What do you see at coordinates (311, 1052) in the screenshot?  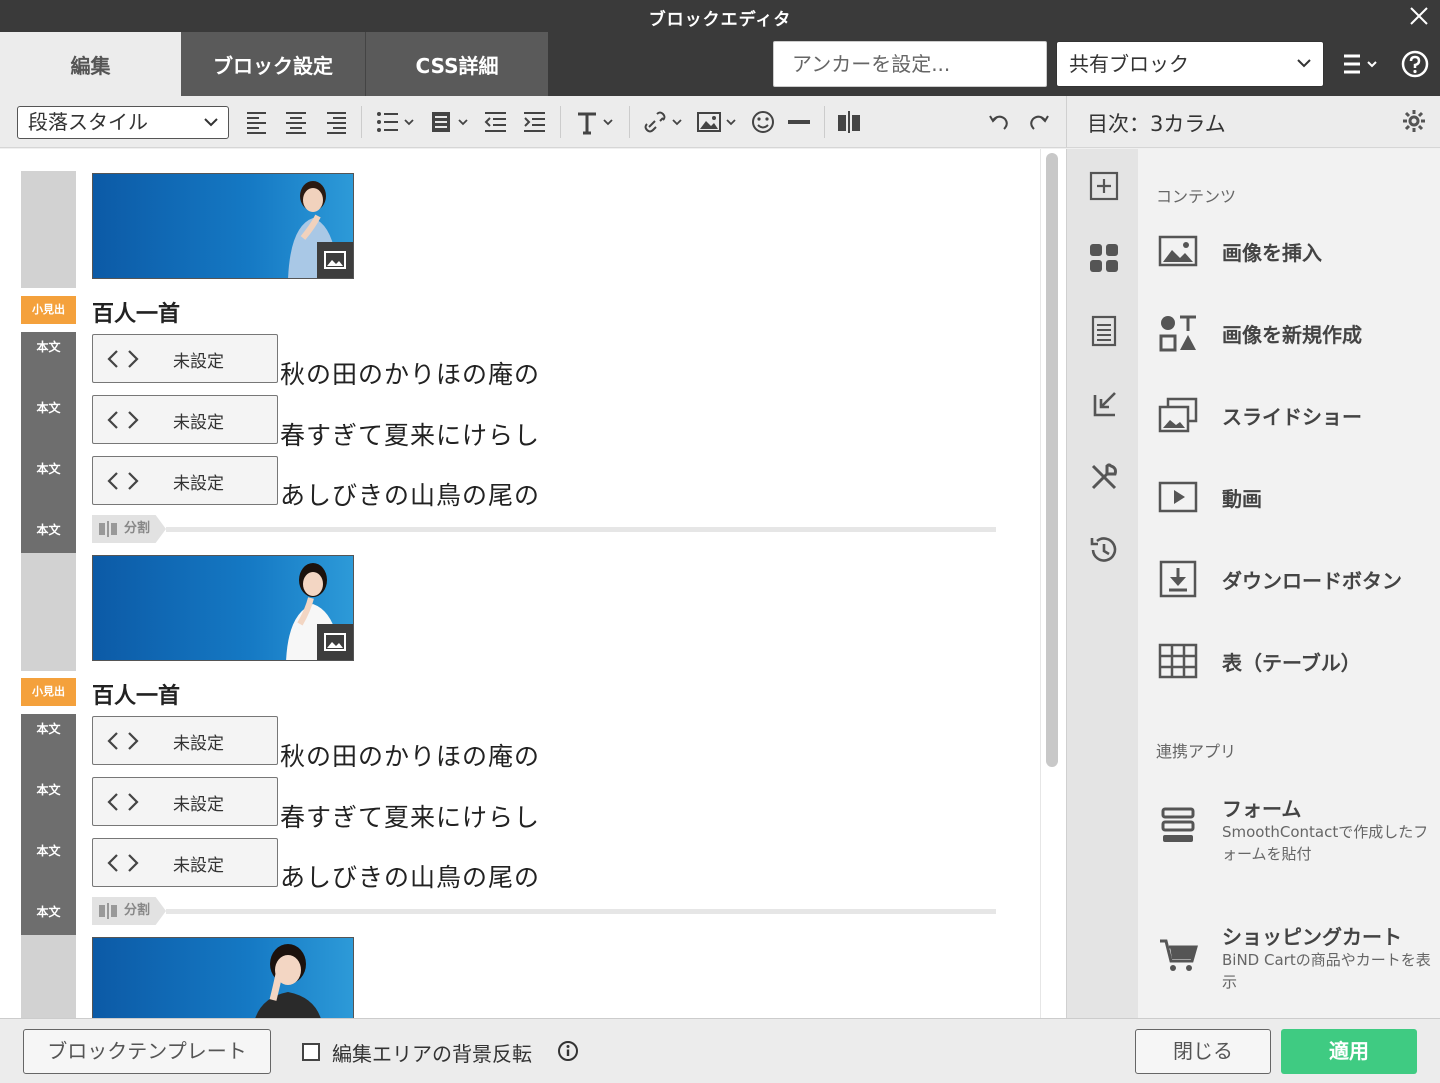 I see `invert-background-checkbox` at bounding box center [311, 1052].